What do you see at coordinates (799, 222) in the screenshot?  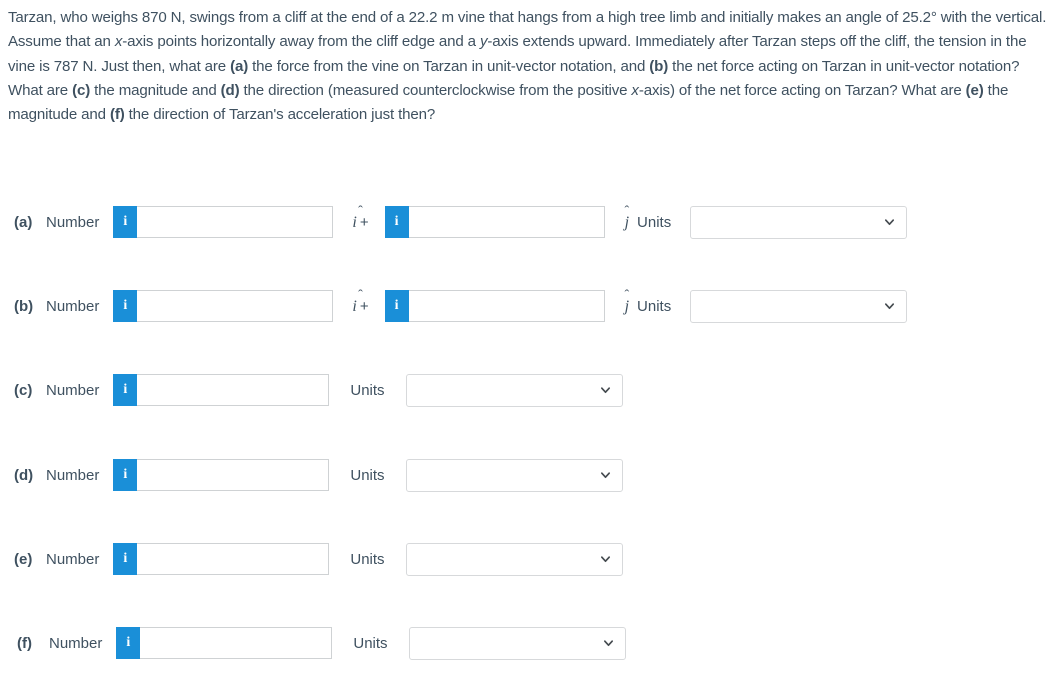 I see `units-select-a` at bounding box center [799, 222].